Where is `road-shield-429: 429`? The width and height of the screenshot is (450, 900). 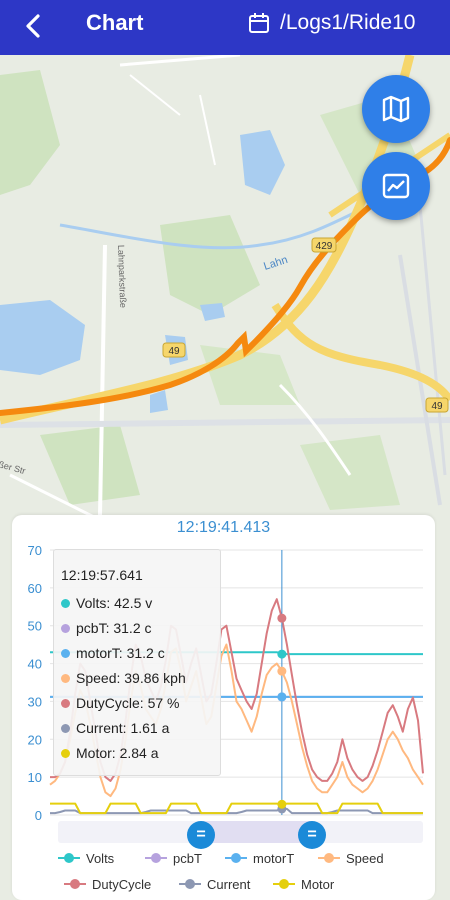 road-shield-429: 429 is located at coordinates (324, 245).